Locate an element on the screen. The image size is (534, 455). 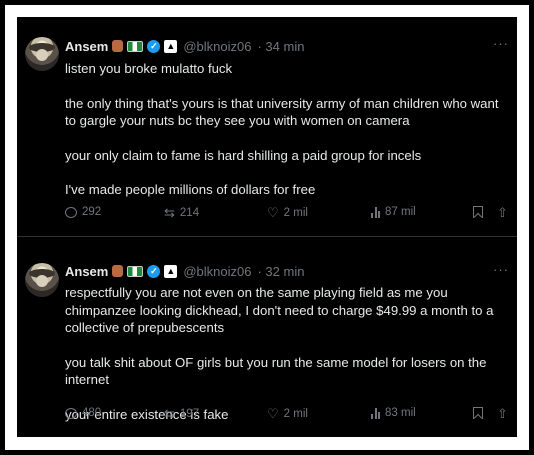
reply-count: 292 is located at coordinates (92, 212).